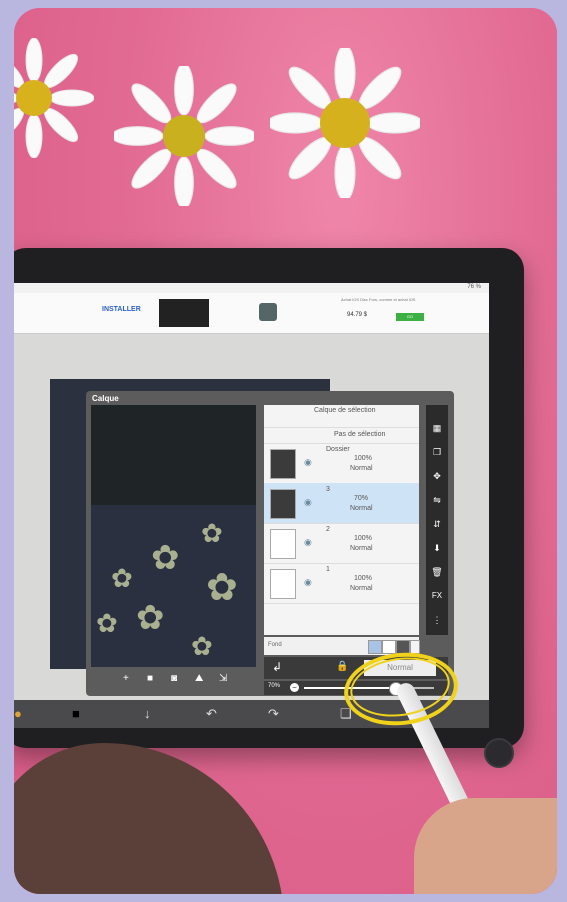  Describe the element at coordinates (437, 620) in the screenshot. I see `more-icon: ⋮` at that location.